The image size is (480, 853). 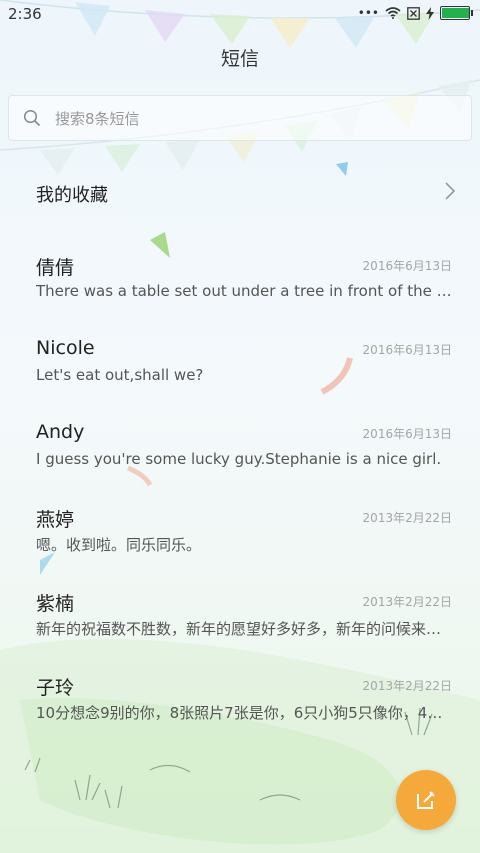 I want to click on favorites-label: 我的收藏, so click(x=72, y=195).